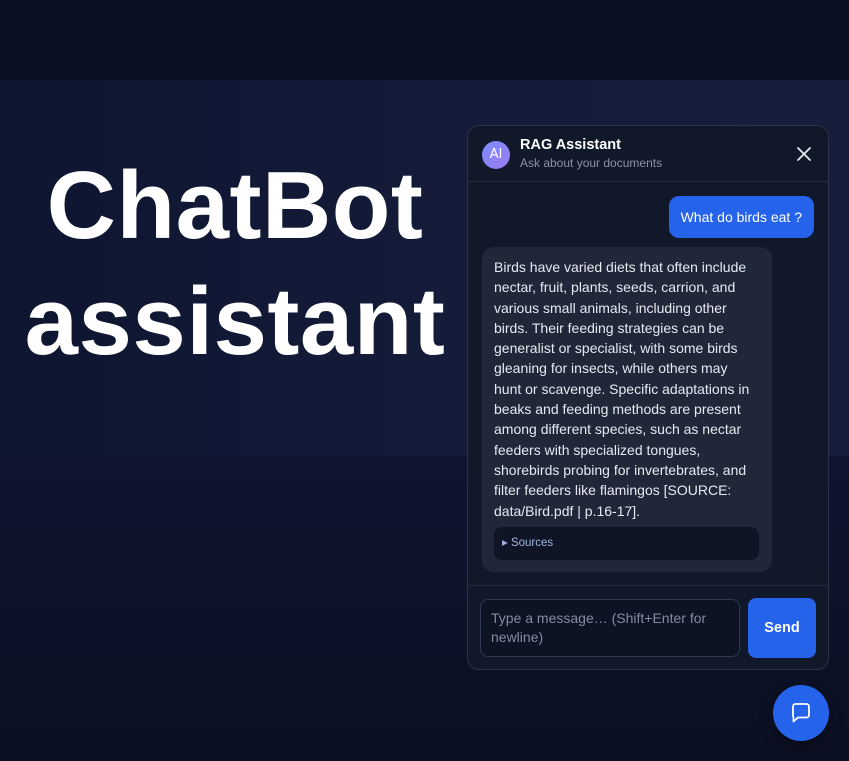 The image size is (849, 761). Describe the element at coordinates (741, 217) in the screenshot. I see `user-message: What do birds eat ?` at that location.